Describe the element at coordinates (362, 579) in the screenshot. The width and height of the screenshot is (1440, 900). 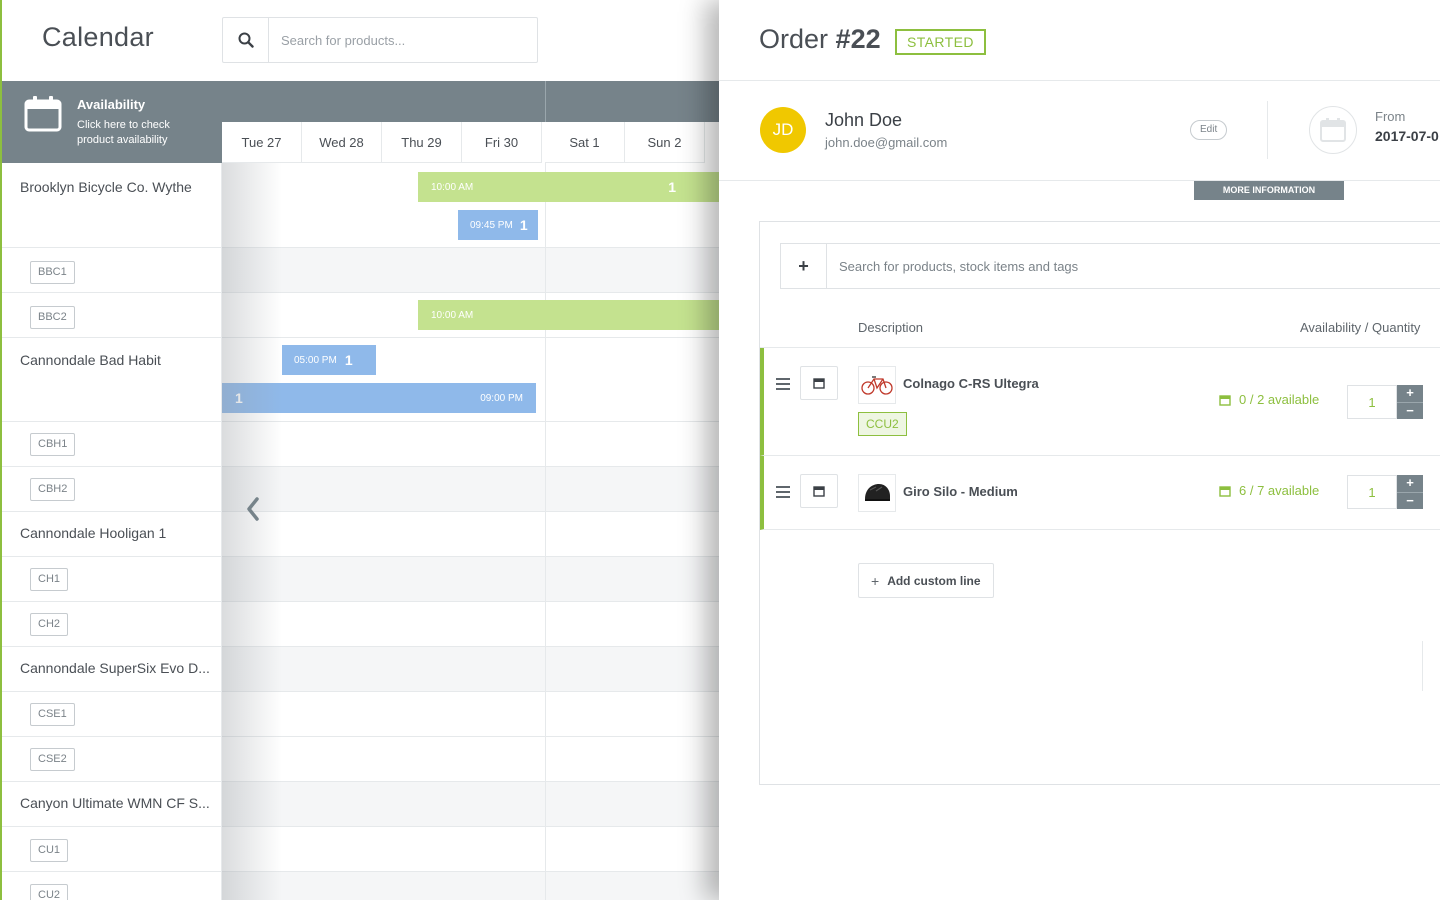
I see `stock-item-row: CH1` at that location.